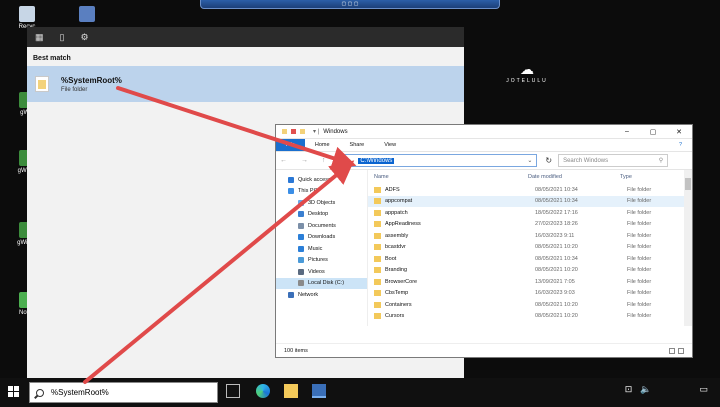 This screenshot has width=720, height=407. What do you see at coordinates (397, 293) in the screenshot?
I see `file-name: CbsTemp` at bounding box center [397, 293].